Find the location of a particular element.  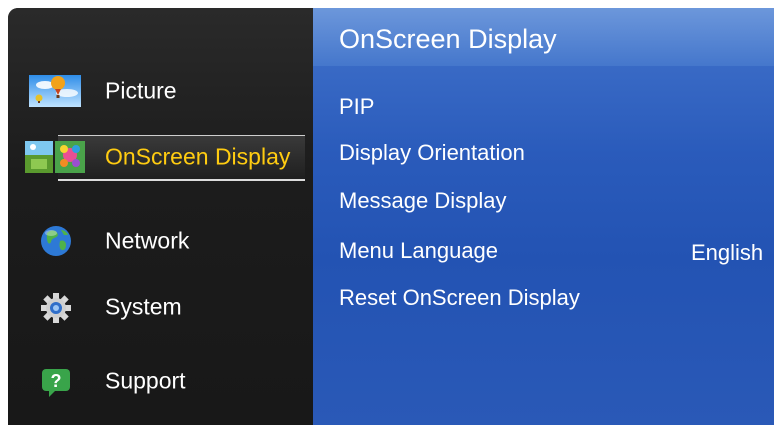

menu-item-onscreen-display: OnScreen Display is located at coordinates (160, 157).